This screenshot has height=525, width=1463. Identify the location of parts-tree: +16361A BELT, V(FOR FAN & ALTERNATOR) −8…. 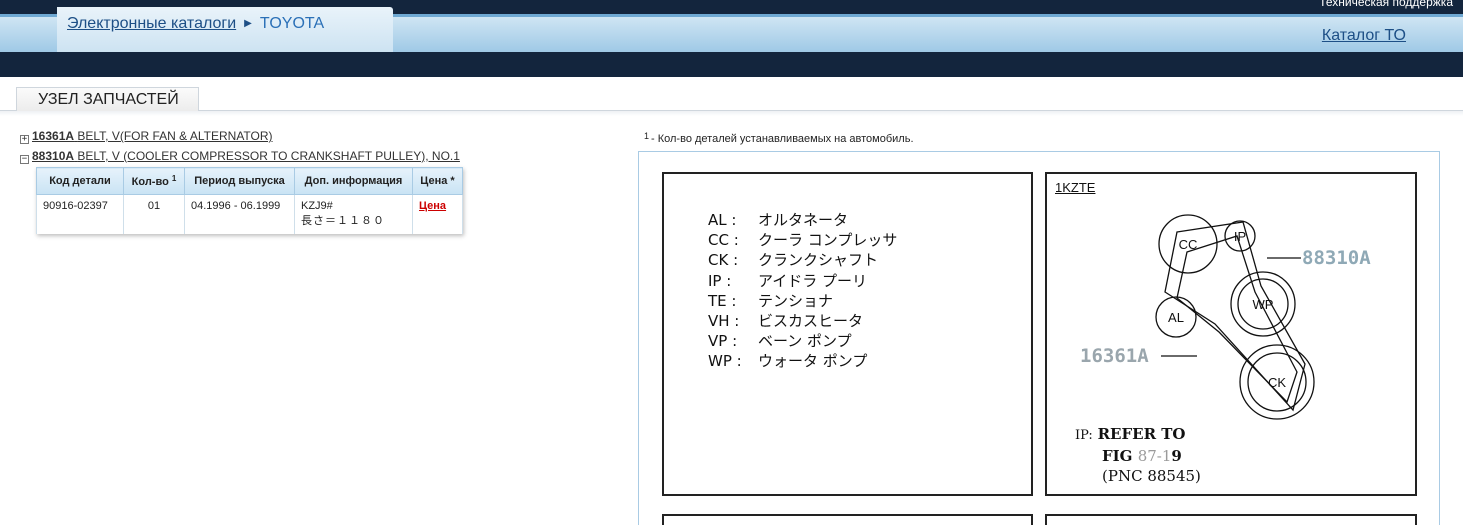
(240, 149).